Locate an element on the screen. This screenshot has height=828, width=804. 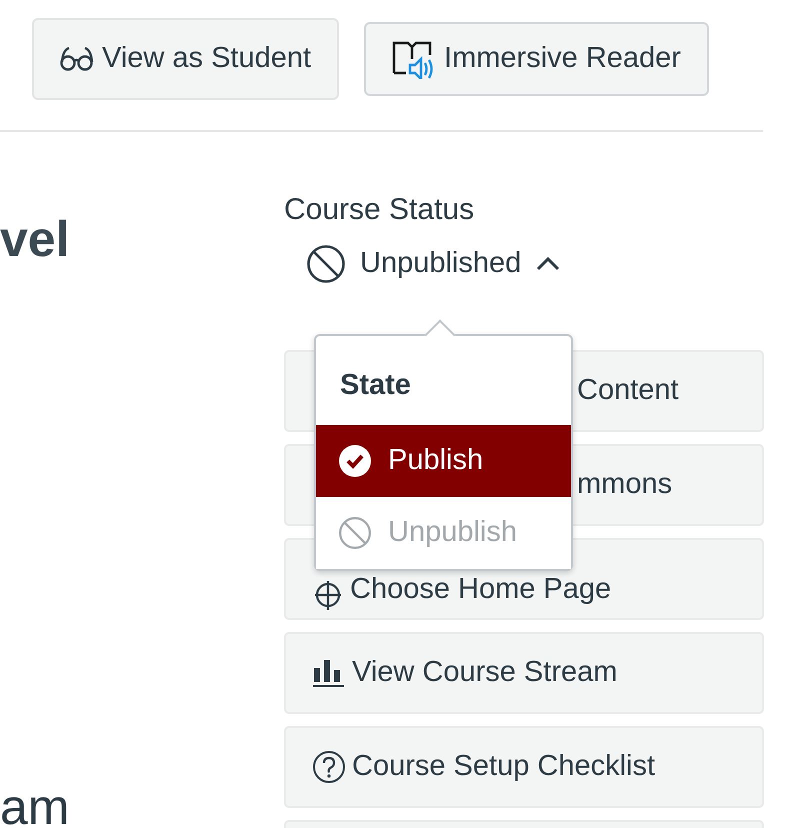
page-heading: vel is located at coordinates (35, 239).